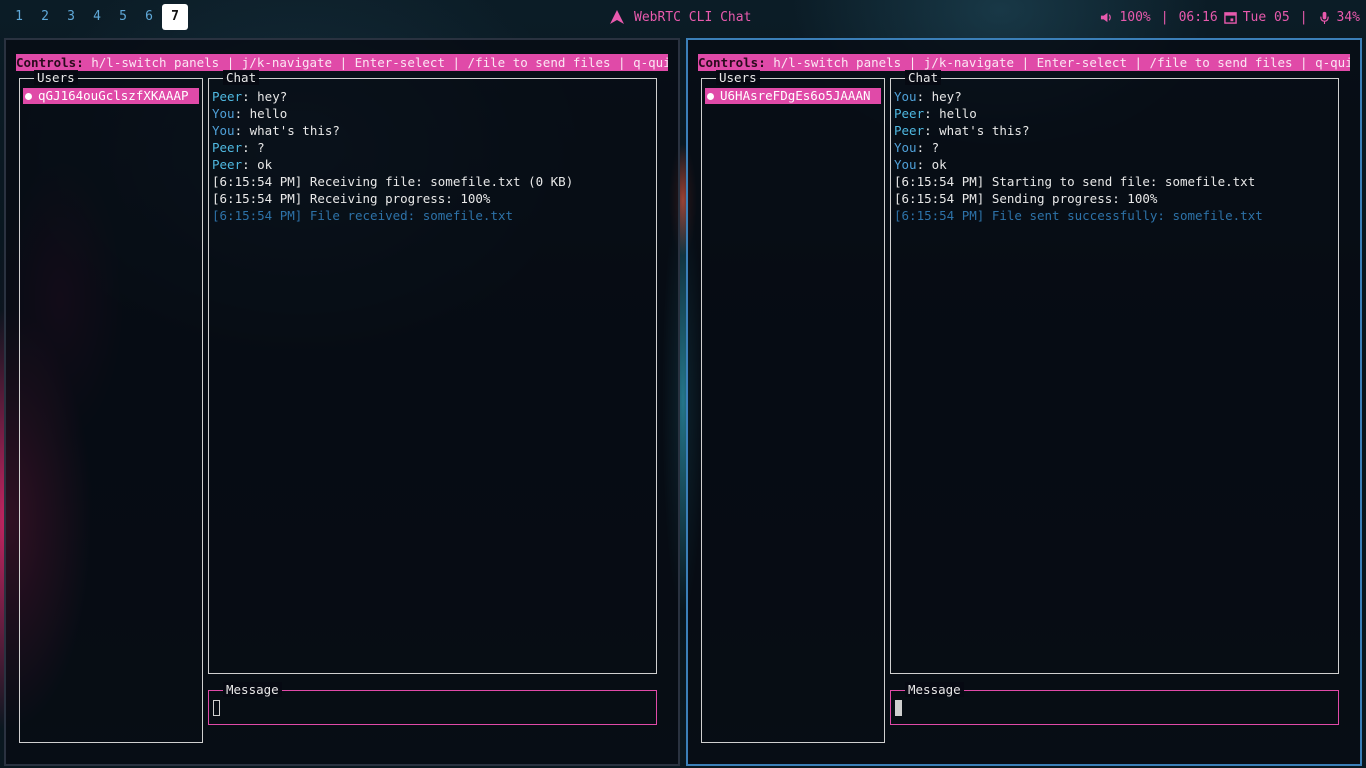  I want to click on workspace-2: 2, so click(45, 17).